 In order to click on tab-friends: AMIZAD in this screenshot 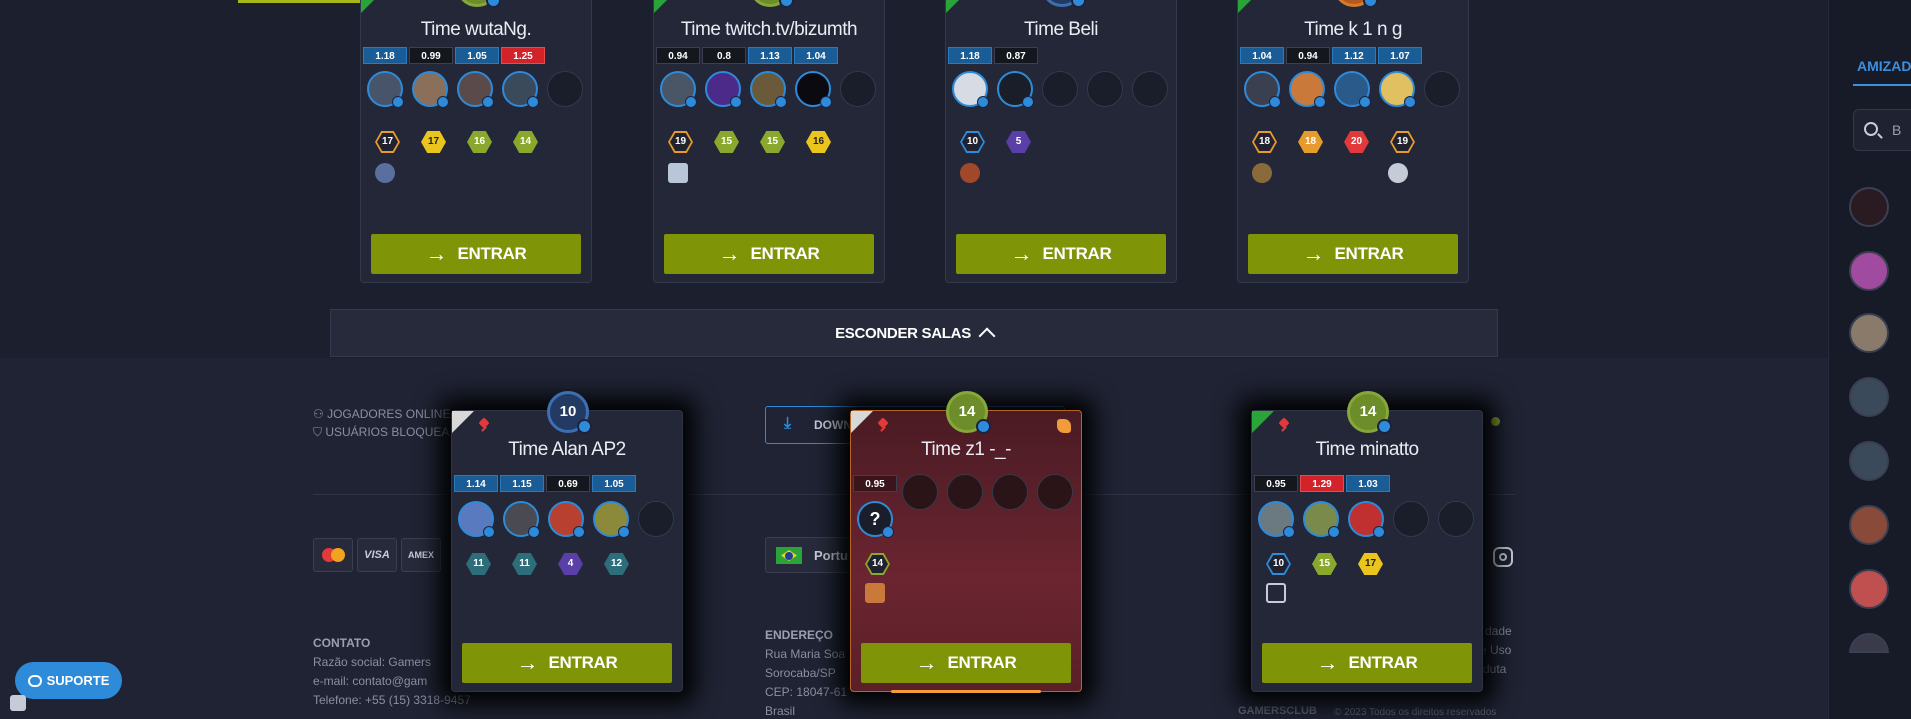, I will do `click(1884, 66)`.